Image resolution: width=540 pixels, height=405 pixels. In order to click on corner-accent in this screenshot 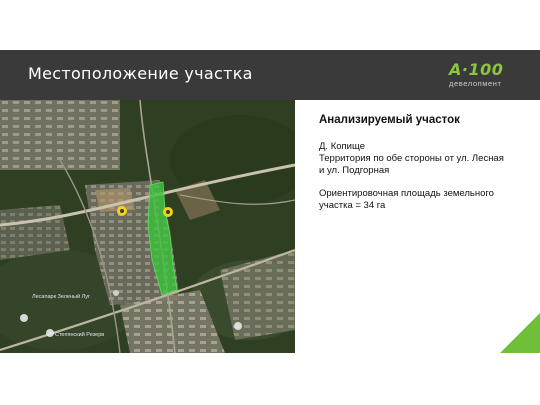, I will do `click(520, 333)`.